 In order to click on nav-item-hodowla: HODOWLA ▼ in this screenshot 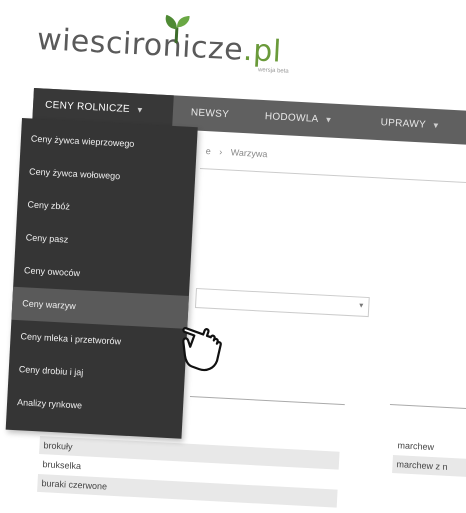, I will do `click(299, 119)`.